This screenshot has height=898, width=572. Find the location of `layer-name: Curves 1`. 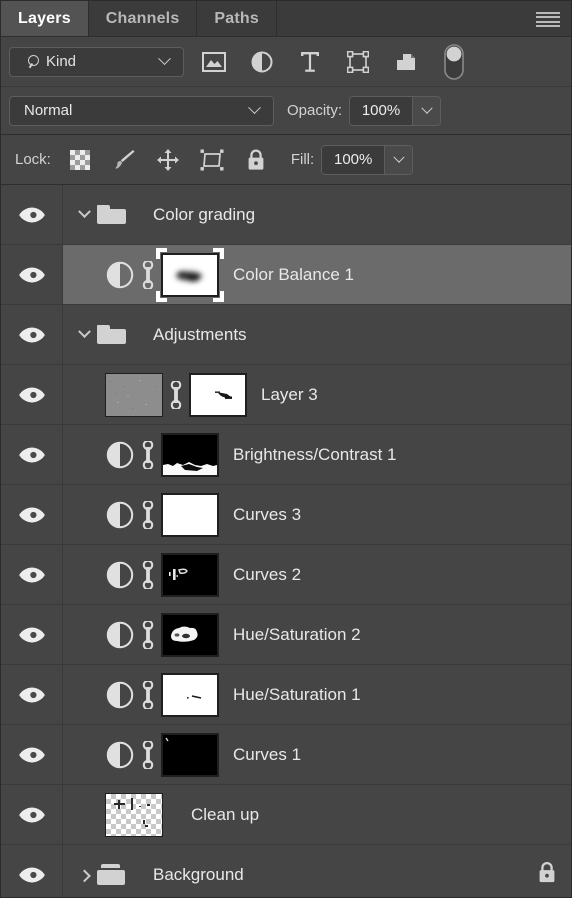

layer-name: Curves 1 is located at coordinates (267, 755).